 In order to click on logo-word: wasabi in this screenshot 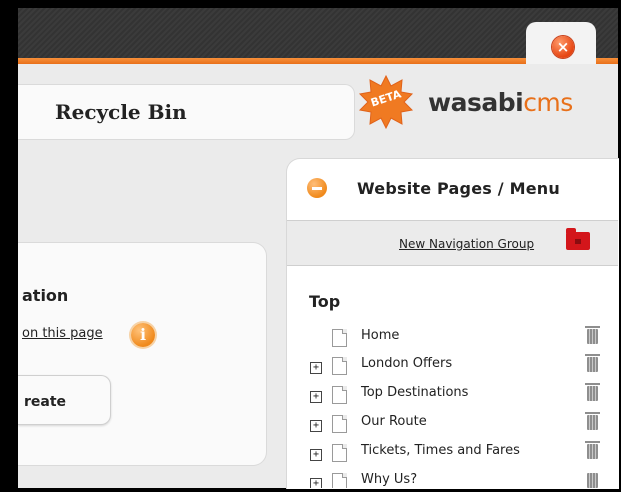, I will do `click(476, 102)`.